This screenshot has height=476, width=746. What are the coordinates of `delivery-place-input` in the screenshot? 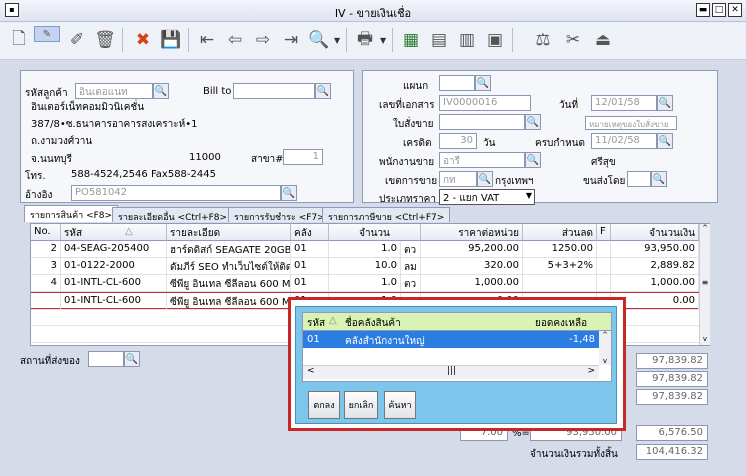 It's located at (106, 359).